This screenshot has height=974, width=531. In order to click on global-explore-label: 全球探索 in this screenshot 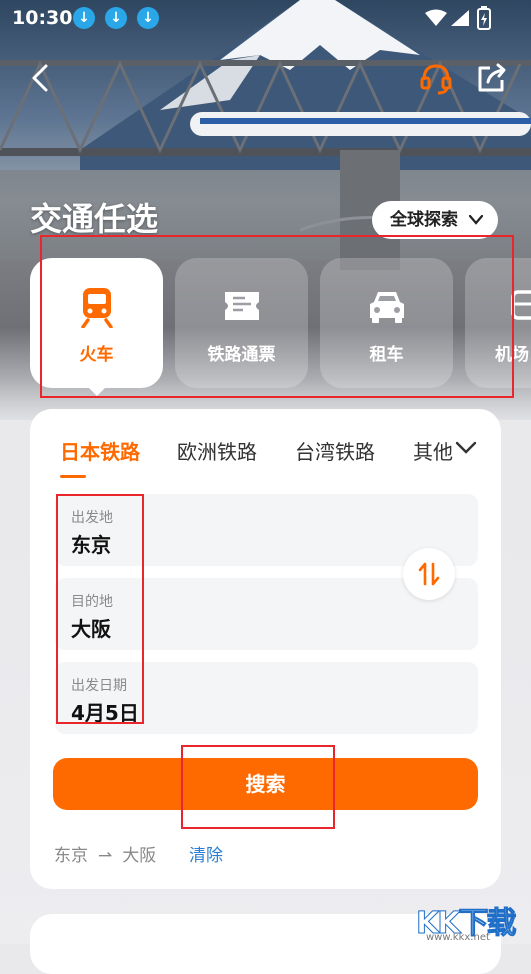, I will do `click(424, 220)`.